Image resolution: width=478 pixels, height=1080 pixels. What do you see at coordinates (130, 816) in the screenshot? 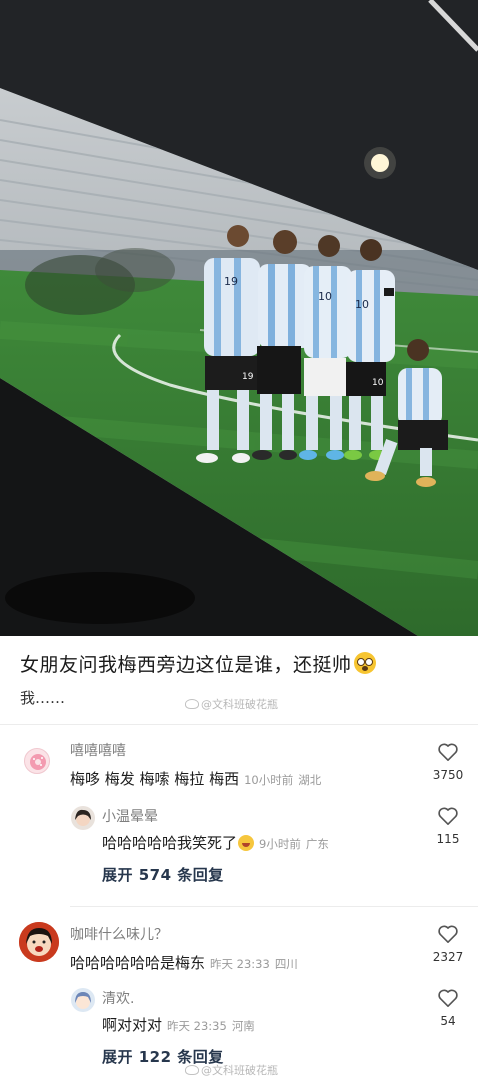
I see `reply-author: 小温晕晕` at bounding box center [130, 816].